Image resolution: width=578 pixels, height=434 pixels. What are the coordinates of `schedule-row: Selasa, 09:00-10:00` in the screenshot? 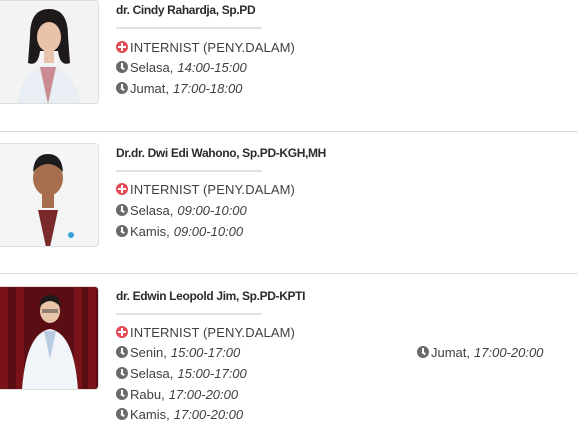 It's located at (181, 210).